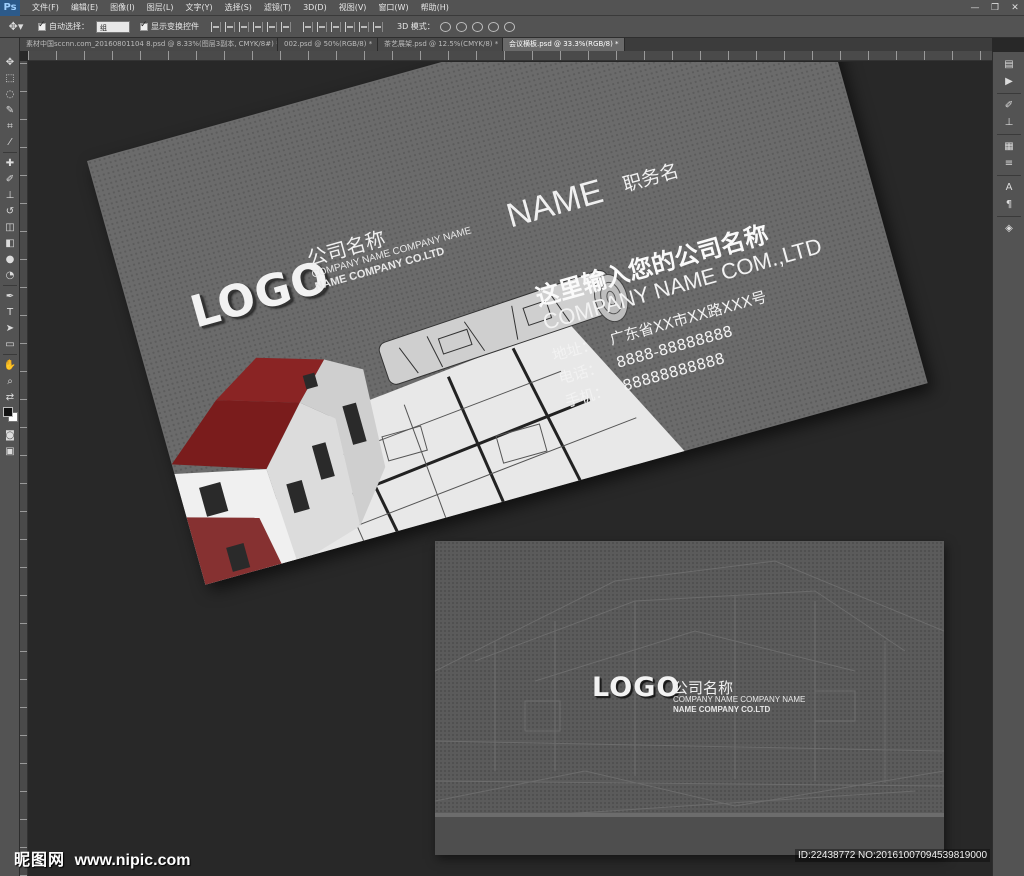 The height and width of the screenshot is (876, 1024). What do you see at coordinates (328, 44) in the screenshot?
I see `document-tab-2: 002.psd @ 50%(RGB/8) *` at bounding box center [328, 44].